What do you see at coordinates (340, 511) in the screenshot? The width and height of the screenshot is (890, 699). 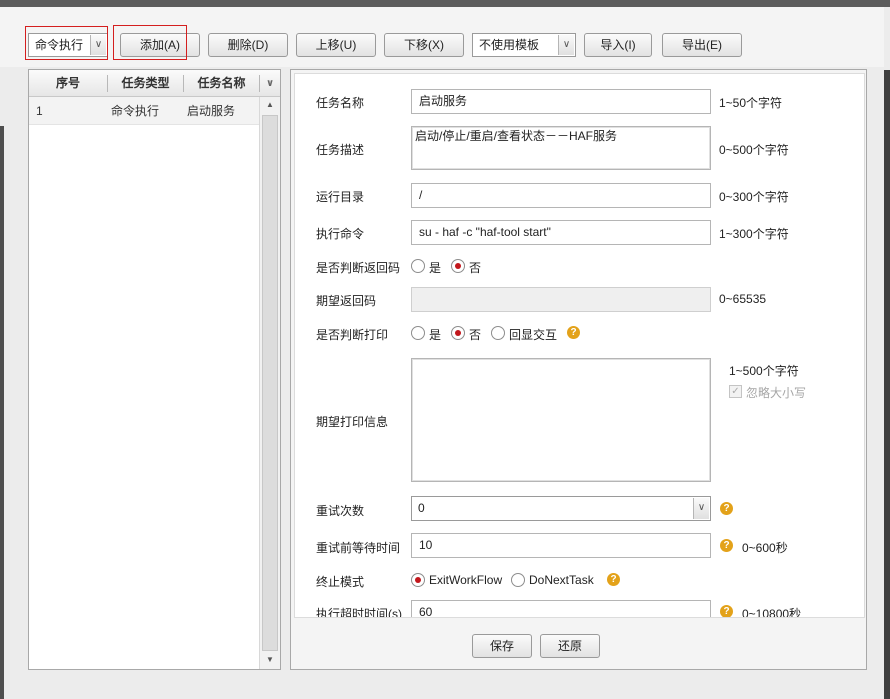 I see `retry-count-label: 重试次数` at bounding box center [340, 511].